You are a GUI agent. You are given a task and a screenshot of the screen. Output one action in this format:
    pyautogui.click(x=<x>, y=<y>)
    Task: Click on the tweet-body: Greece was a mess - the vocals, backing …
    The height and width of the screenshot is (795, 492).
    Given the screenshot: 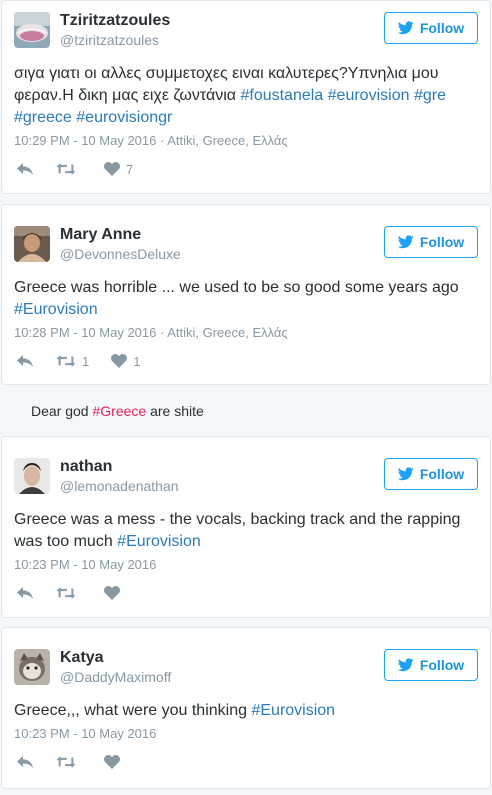 What is the action you would take?
    pyautogui.click(x=237, y=530)
    